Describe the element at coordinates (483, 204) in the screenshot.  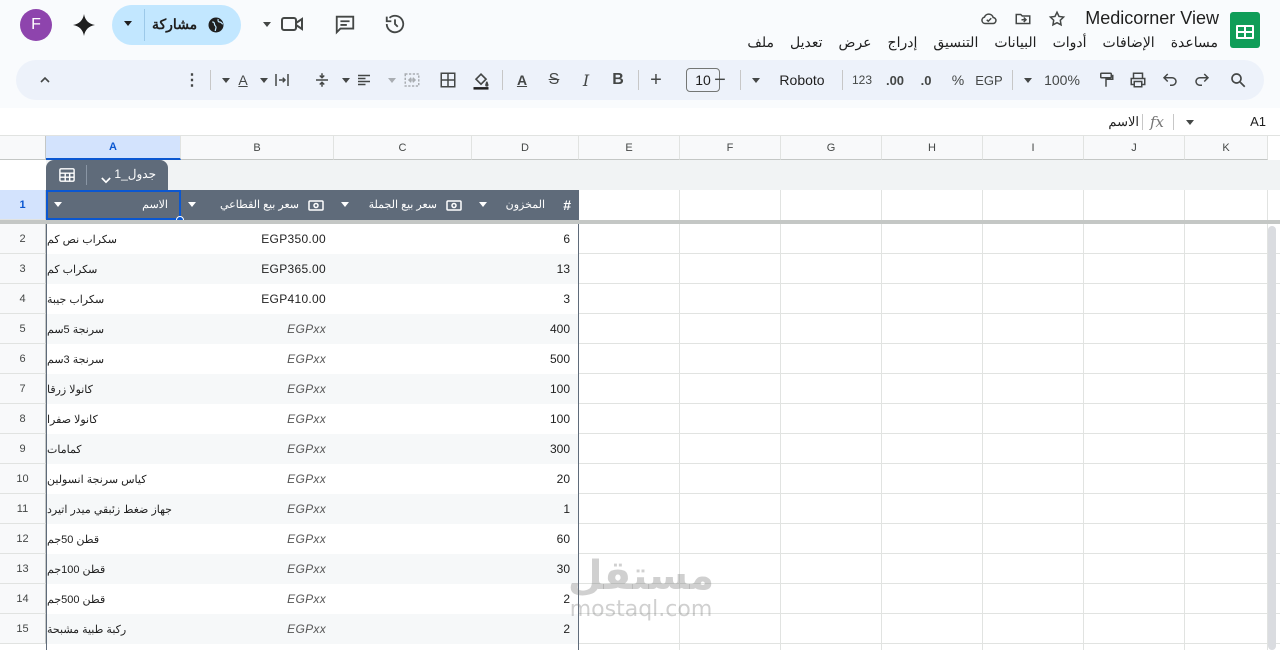
I see `header-stock-filter-icon` at that location.